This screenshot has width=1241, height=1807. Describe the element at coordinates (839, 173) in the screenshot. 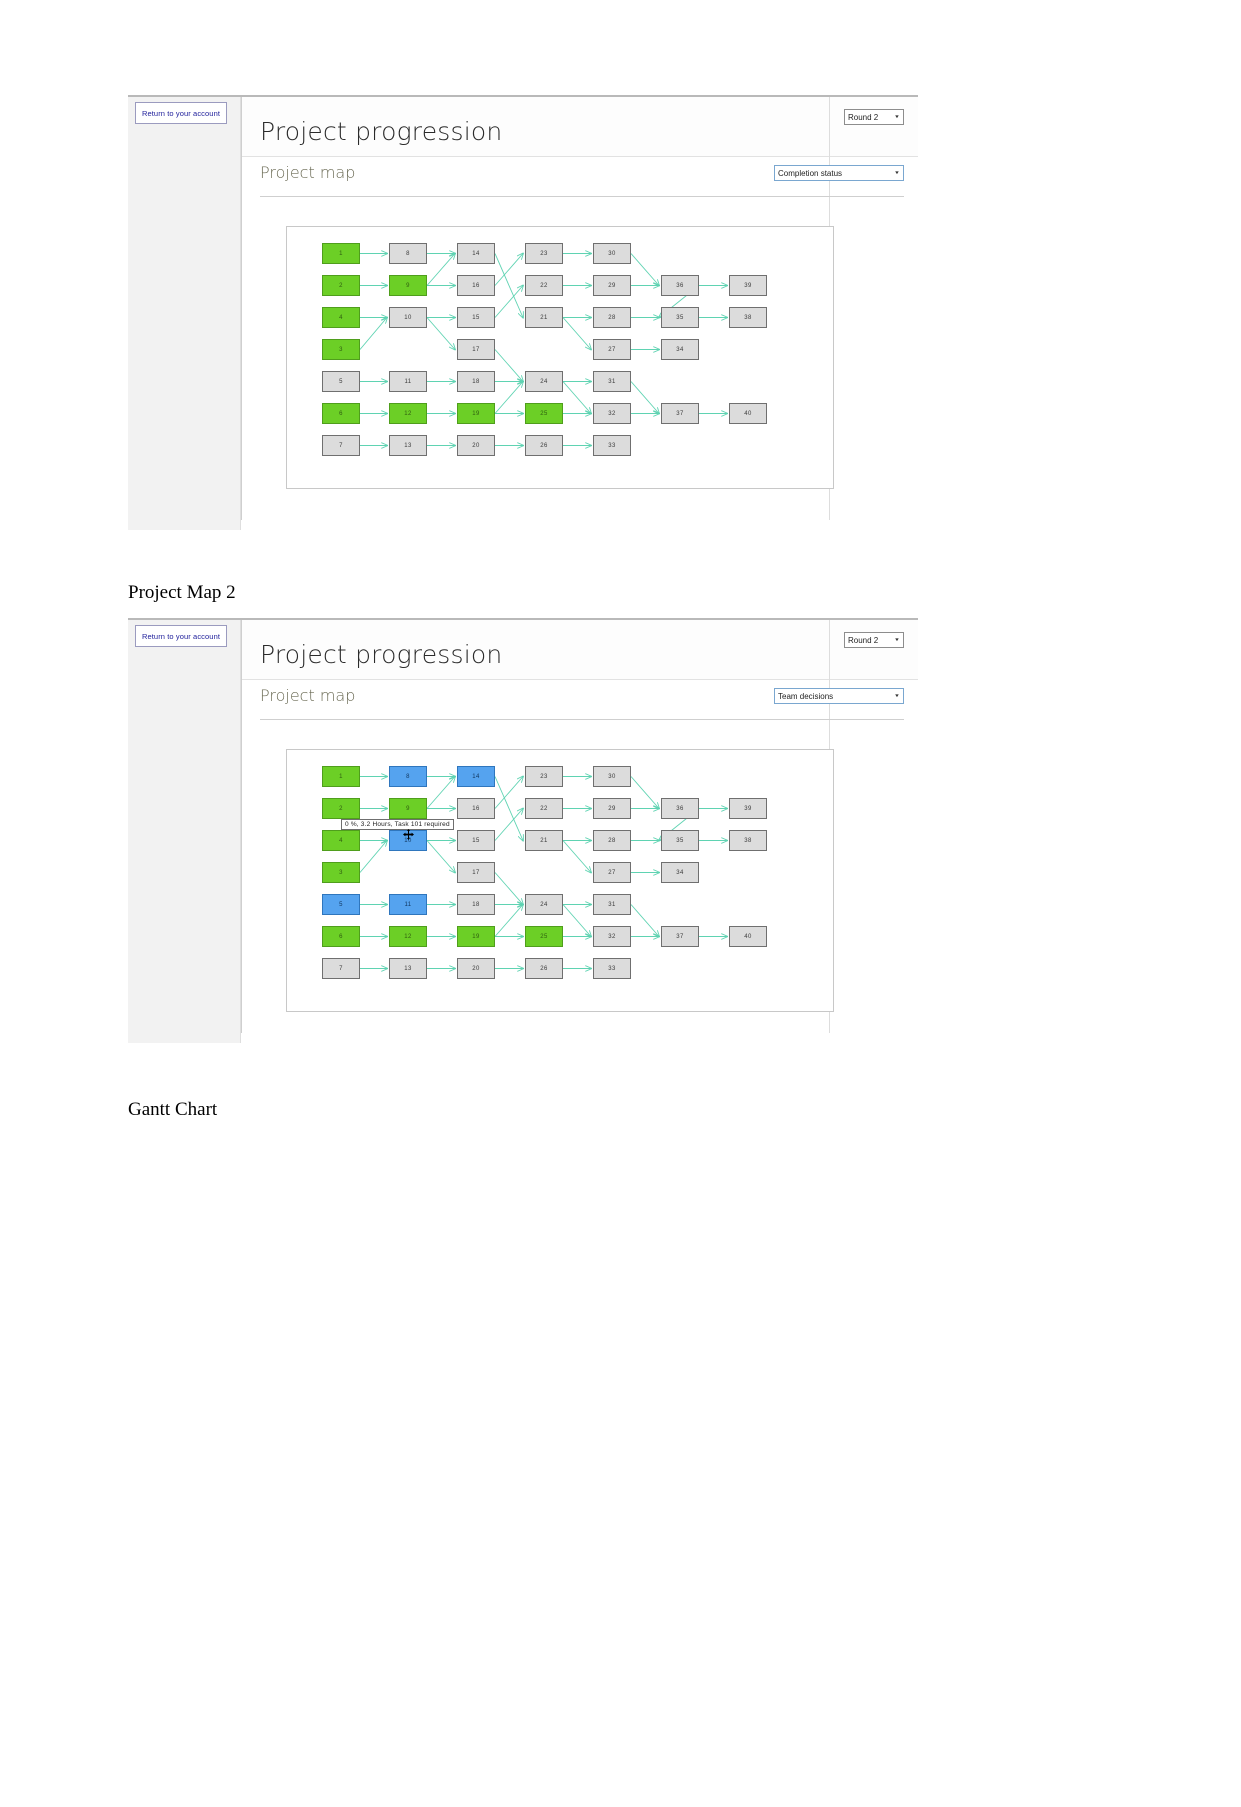

I see `view-mode-select: Completion status ▼` at that location.